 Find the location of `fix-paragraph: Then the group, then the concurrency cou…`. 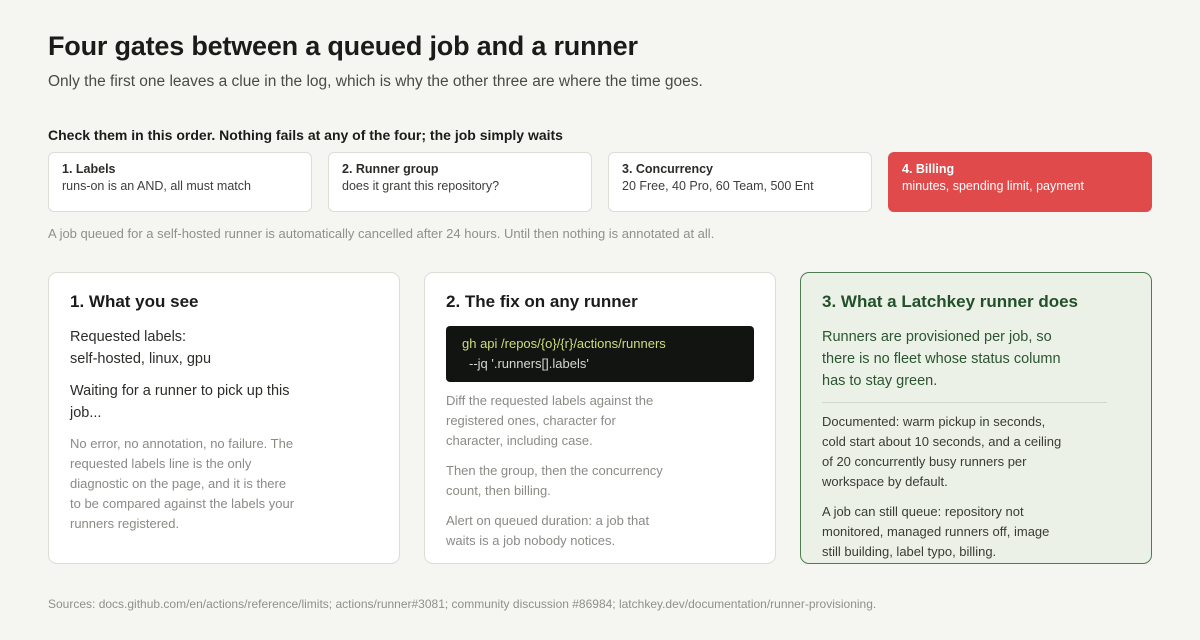

fix-paragraph: Then the group, then the concurrency cou… is located at coordinates (554, 480).